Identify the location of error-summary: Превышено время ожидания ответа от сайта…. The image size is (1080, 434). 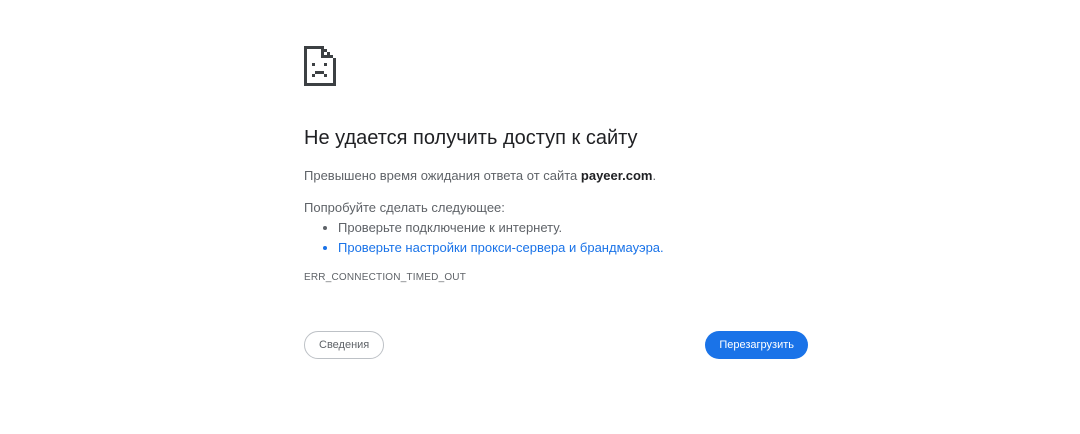
(556, 176).